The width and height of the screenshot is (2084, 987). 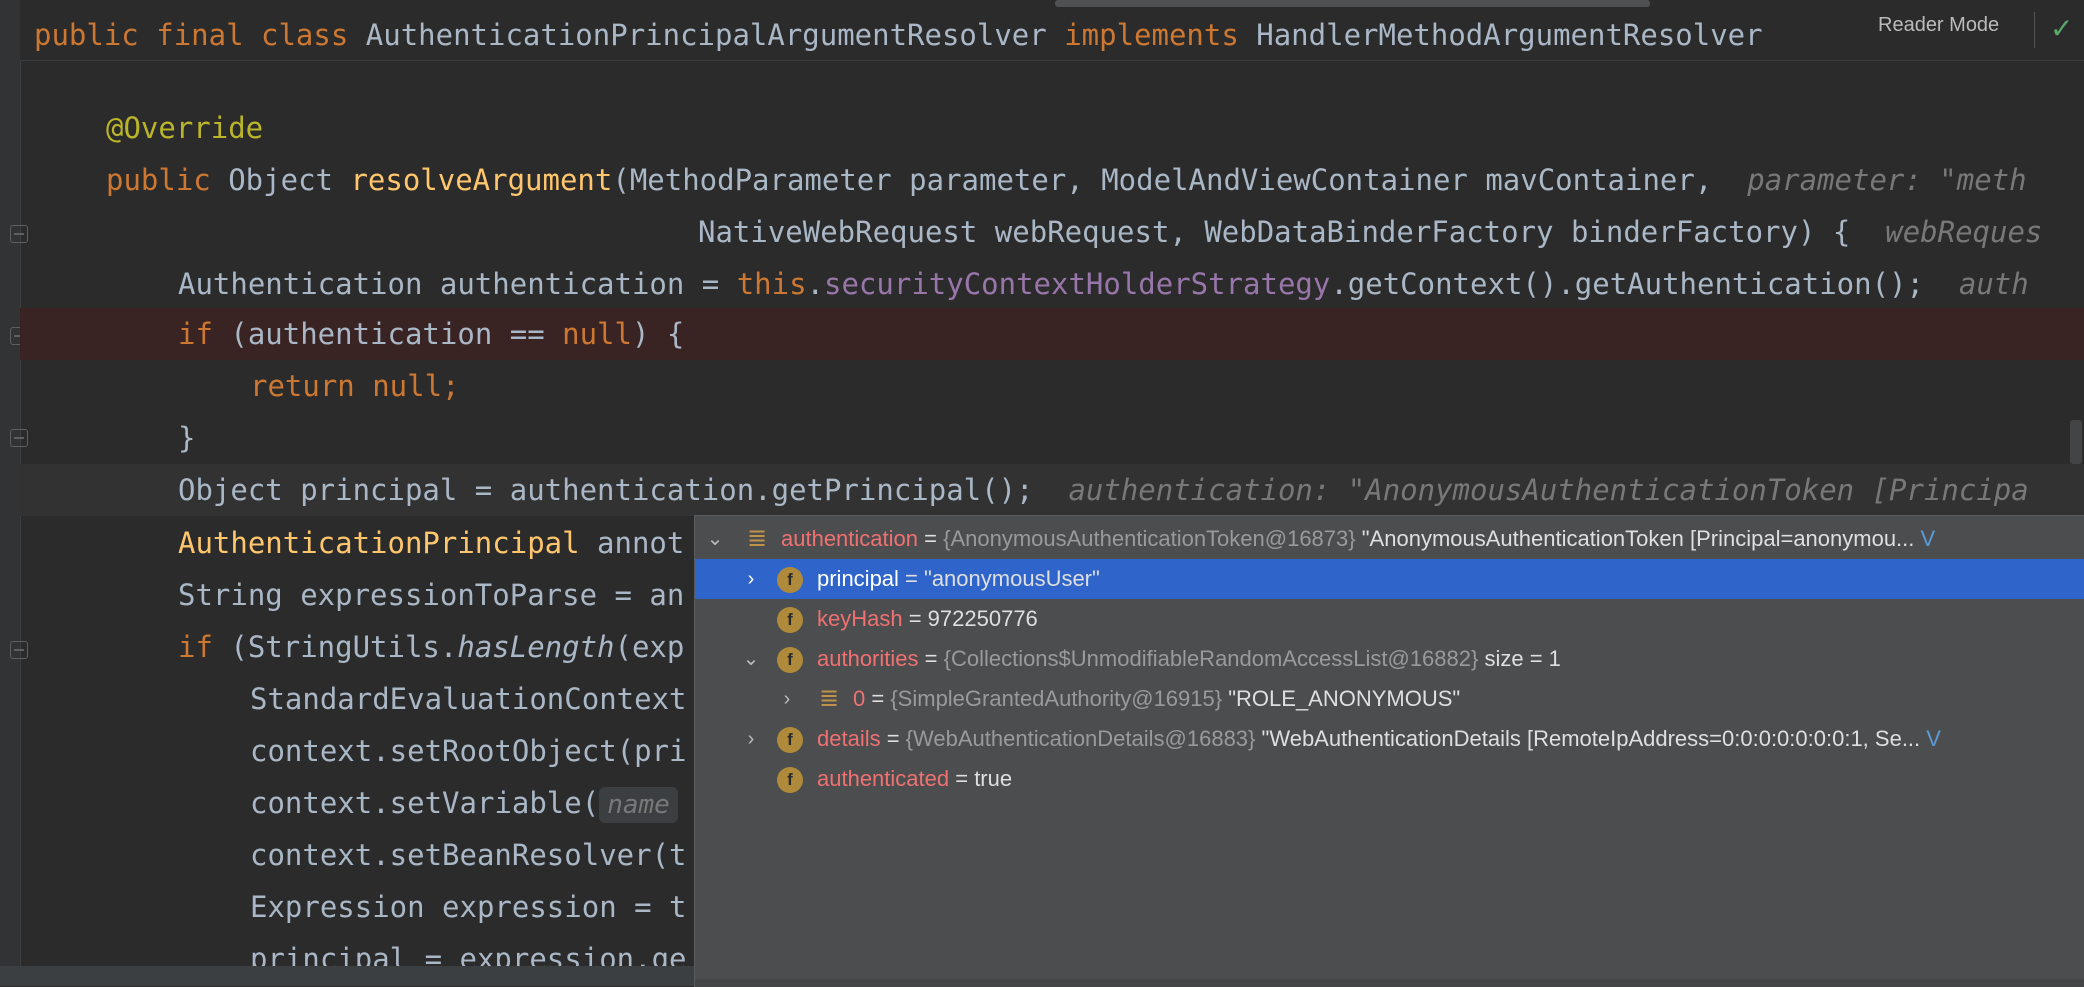 What do you see at coordinates (649, 647) in the screenshot?
I see `code-text: (exp` at bounding box center [649, 647].